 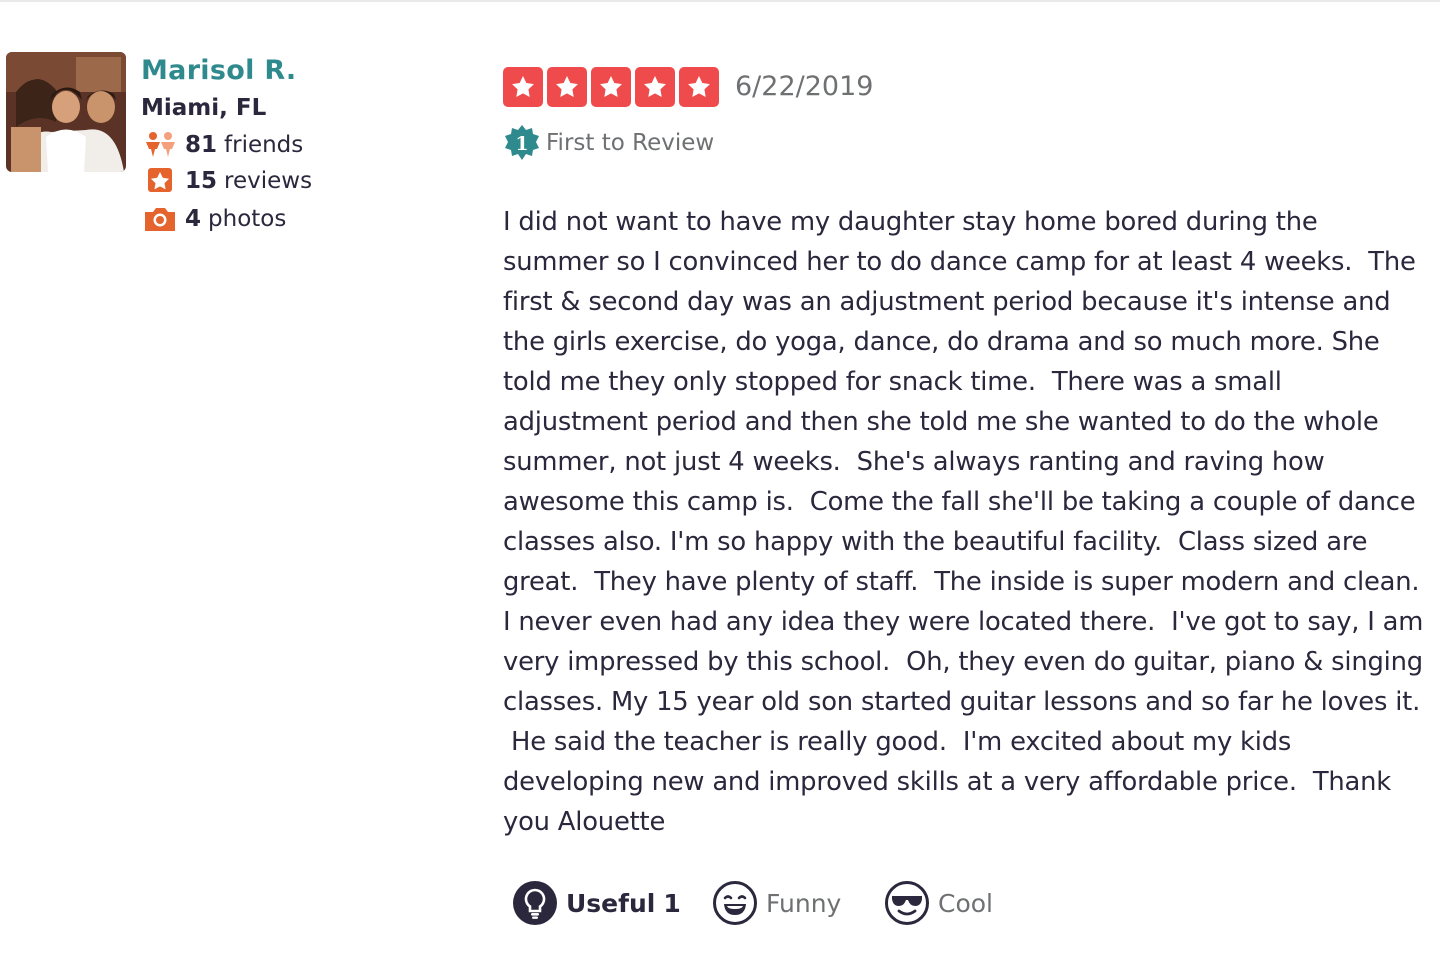 I want to click on friends-label: friends, so click(x=264, y=145).